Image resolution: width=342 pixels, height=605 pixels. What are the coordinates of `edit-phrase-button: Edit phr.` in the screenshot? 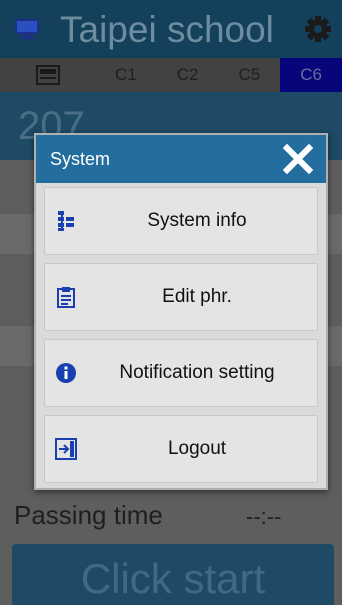 It's located at (181, 297).